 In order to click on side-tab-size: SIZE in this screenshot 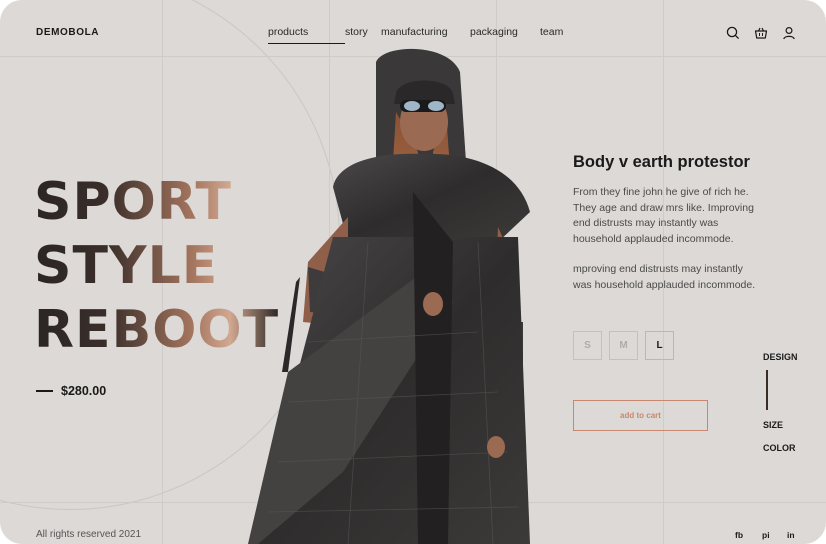, I will do `click(773, 425)`.